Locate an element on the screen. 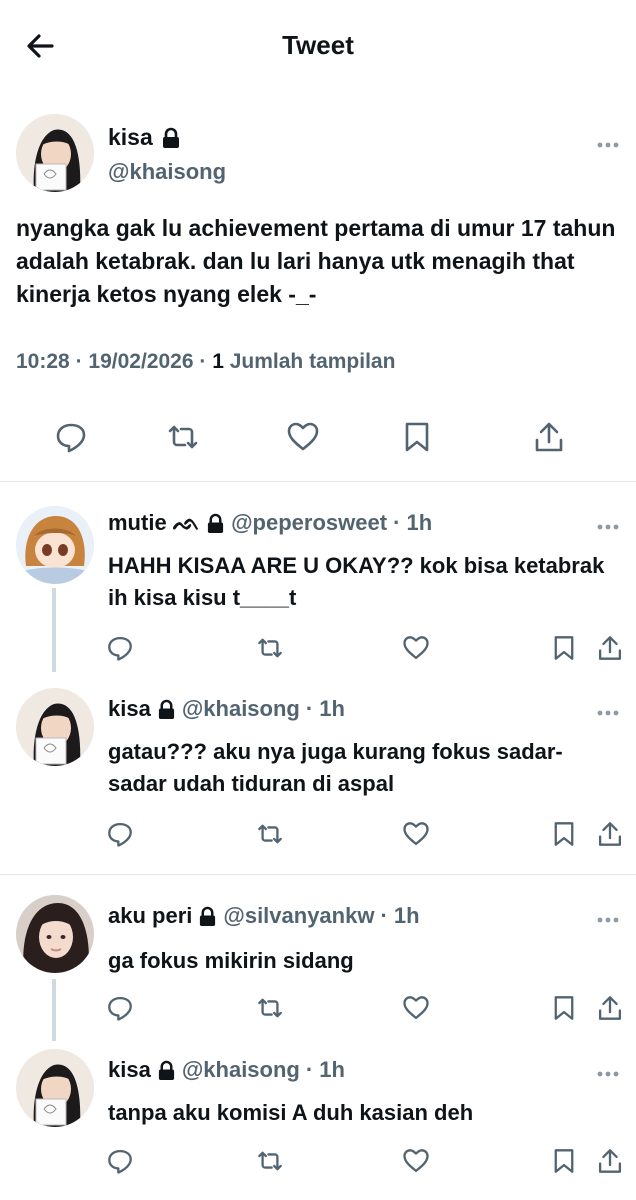 The width and height of the screenshot is (636, 1200). views-count: 1 is located at coordinates (218, 361).